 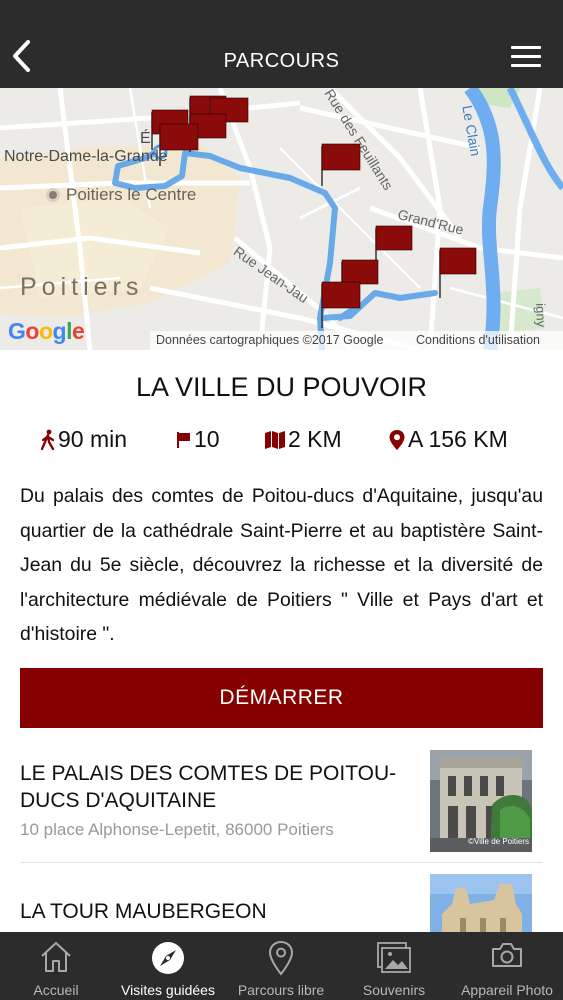 What do you see at coordinates (541, 315) in the screenshot?
I see `map-label-edge: igny` at bounding box center [541, 315].